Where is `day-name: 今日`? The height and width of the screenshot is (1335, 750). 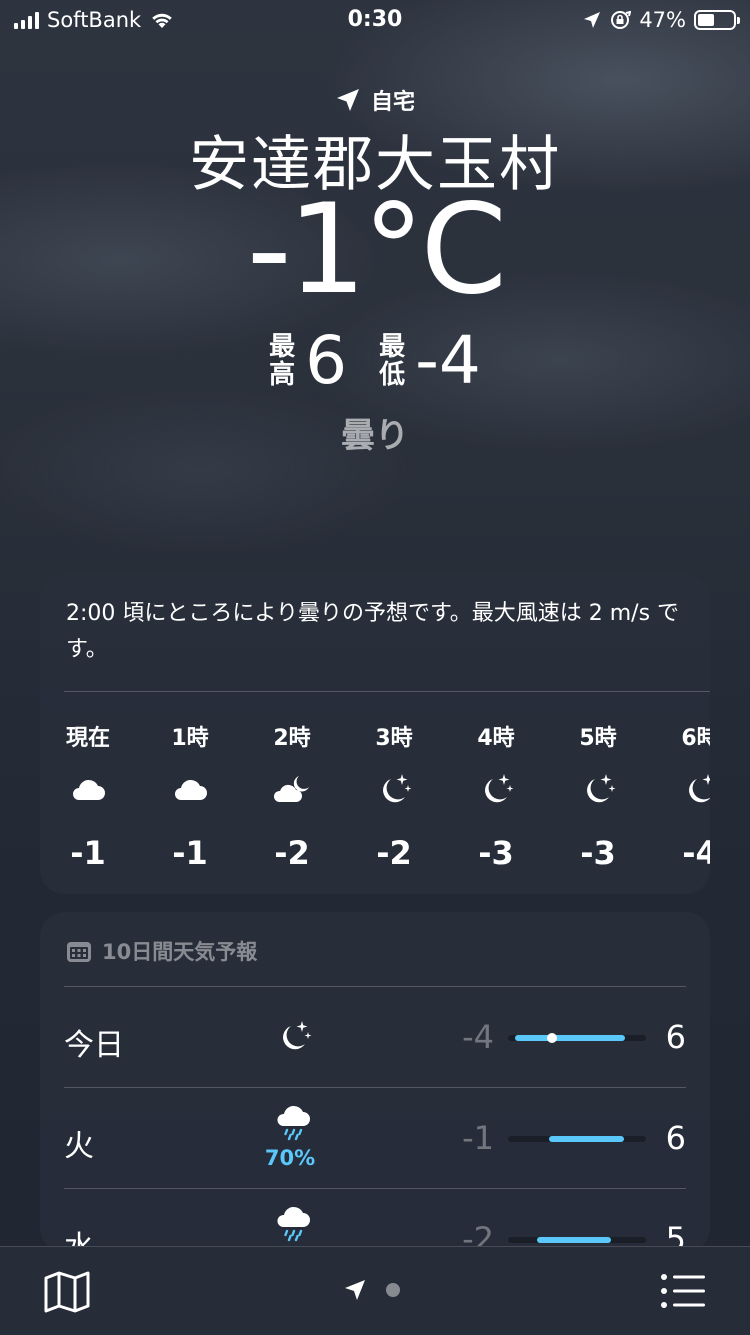 day-name: 今日 is located at coordinates (94, 1045).